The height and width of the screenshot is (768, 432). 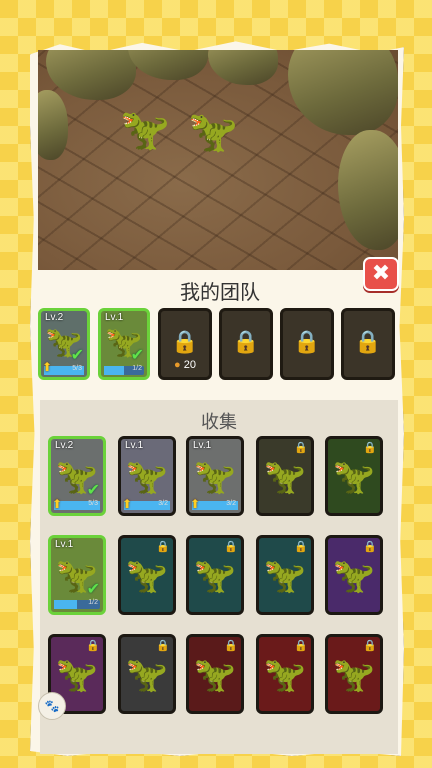 I want to click on collection-dino-card: Lv.2 🦖 5/3 ✔ ⬆, so click(x=77, y=476).